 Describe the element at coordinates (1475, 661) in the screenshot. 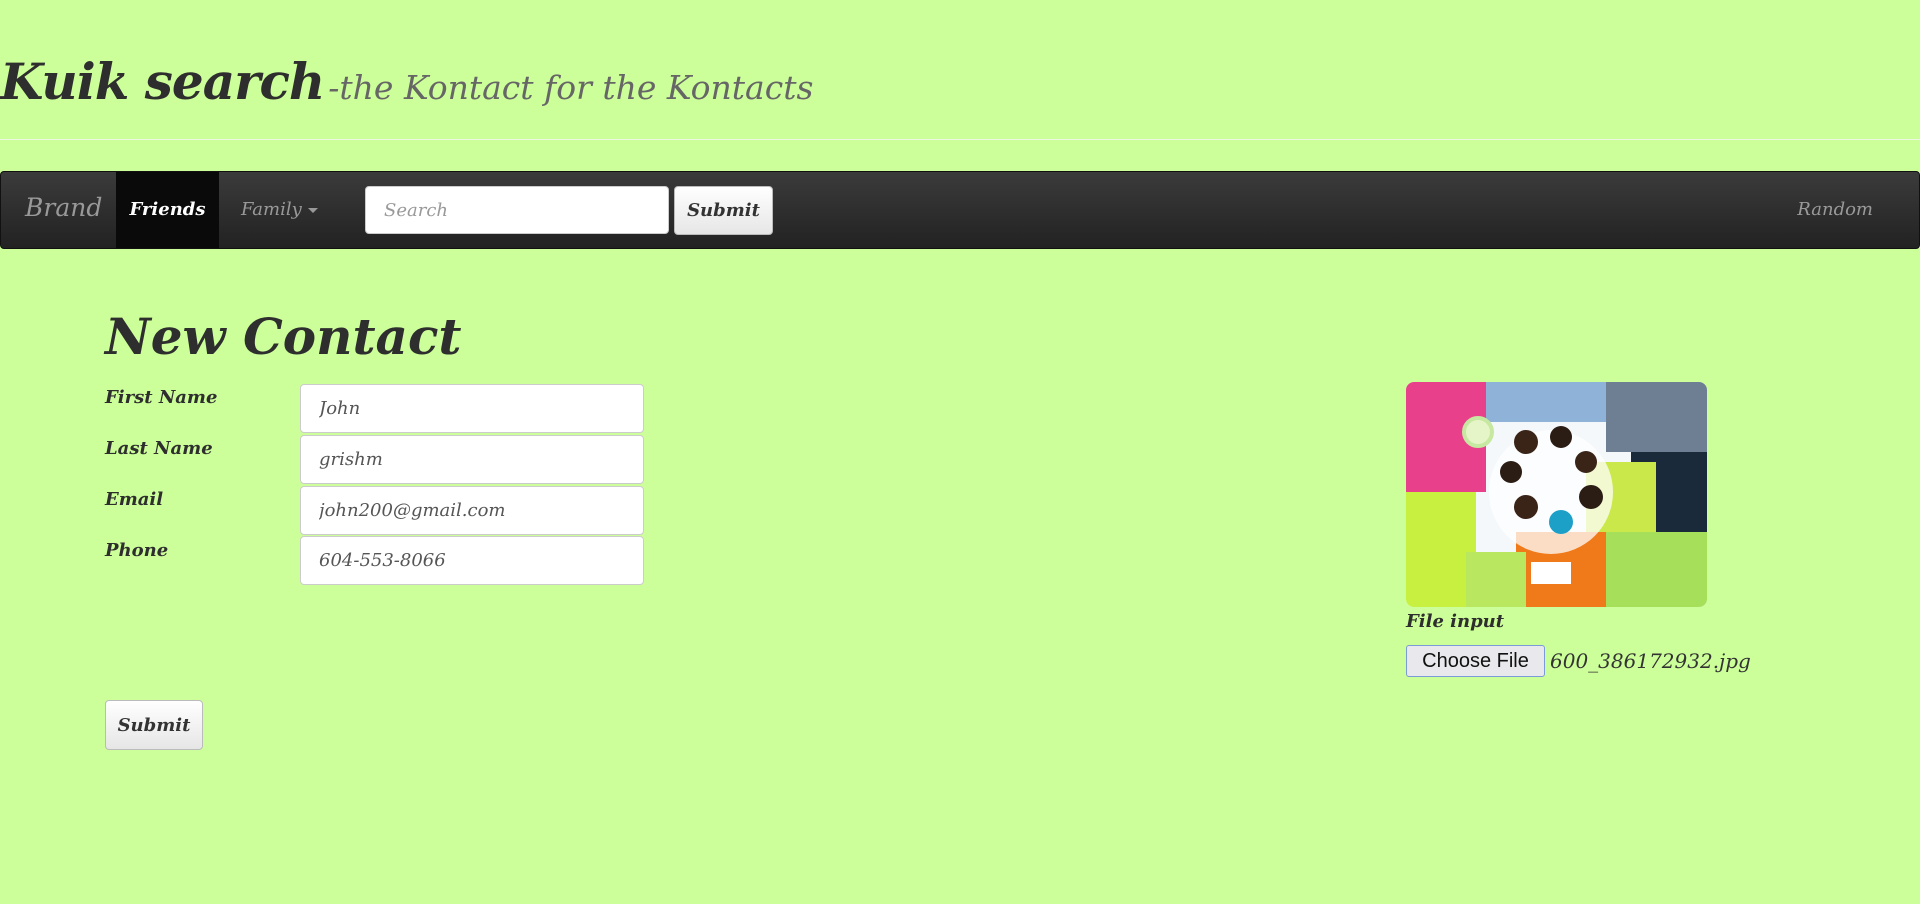

I see `choose-file-button: Choose File` at that location.